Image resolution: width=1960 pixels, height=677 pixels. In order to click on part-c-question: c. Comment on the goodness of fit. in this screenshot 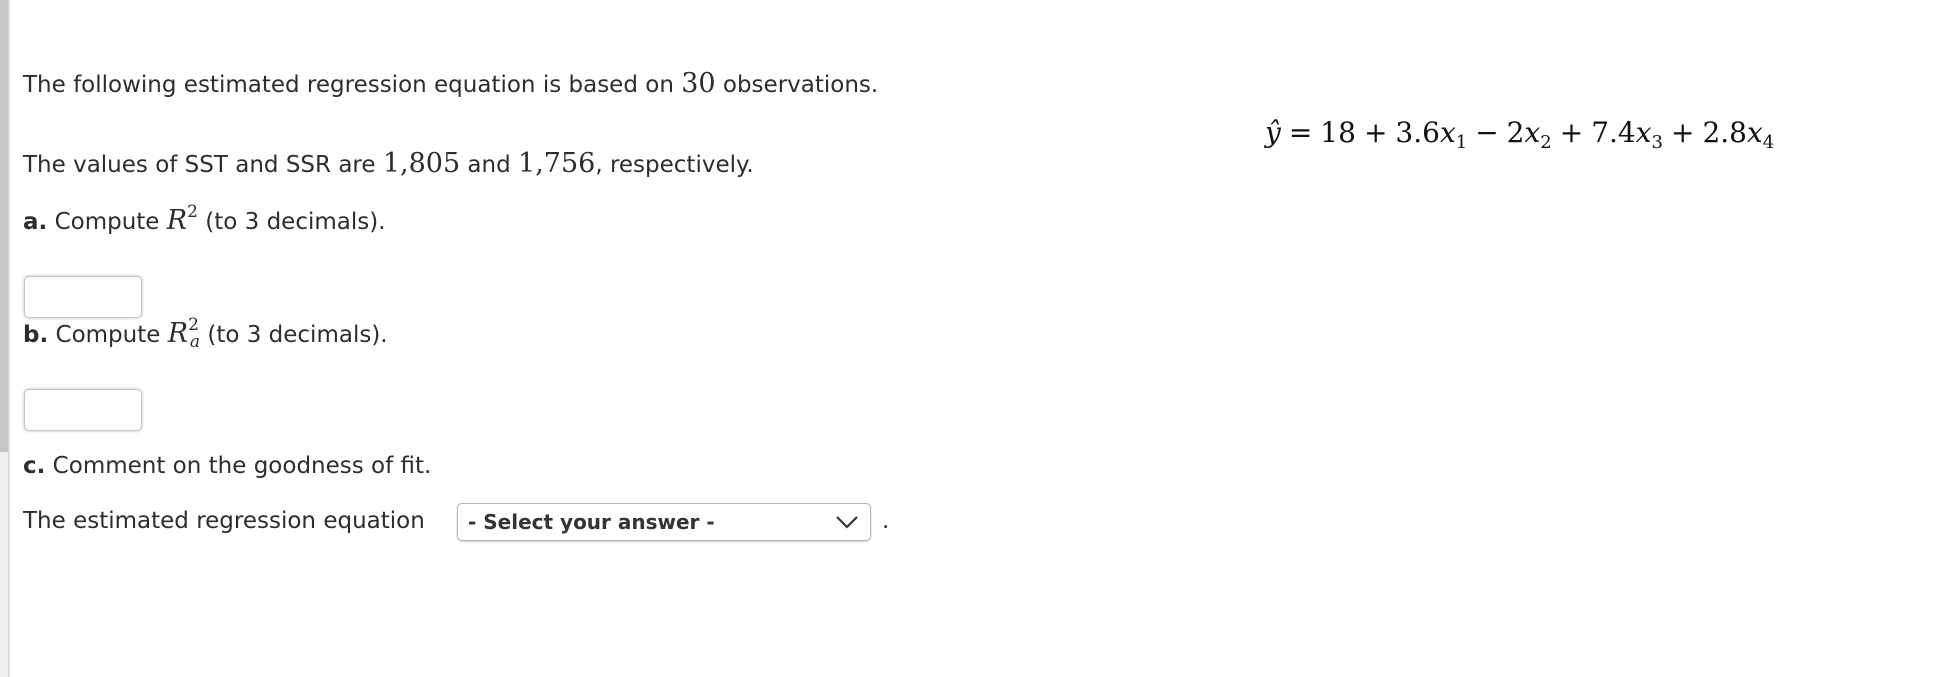, I will do `click(227, 466)`.